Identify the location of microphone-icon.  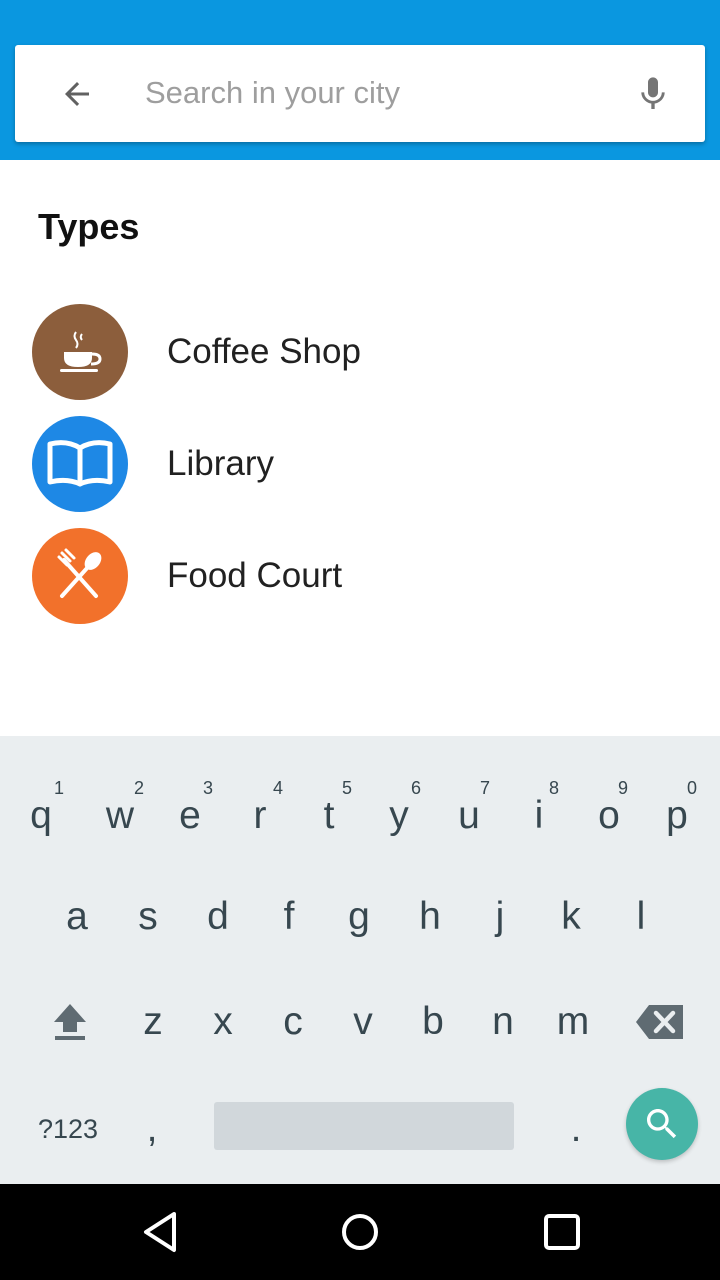
(653, 93).